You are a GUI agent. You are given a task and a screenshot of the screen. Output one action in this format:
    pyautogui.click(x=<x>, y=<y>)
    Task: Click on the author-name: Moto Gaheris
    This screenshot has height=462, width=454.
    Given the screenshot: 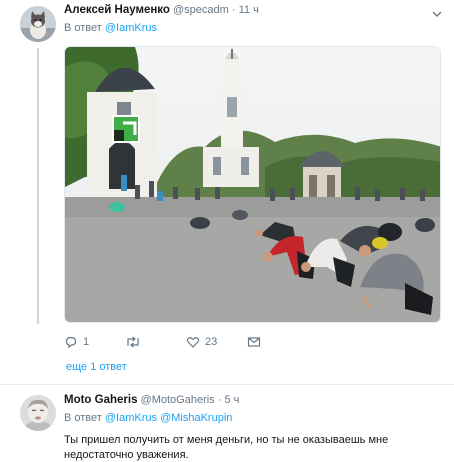 What is the action you would take?
    pyautogui.click(x=100, y=400)
    